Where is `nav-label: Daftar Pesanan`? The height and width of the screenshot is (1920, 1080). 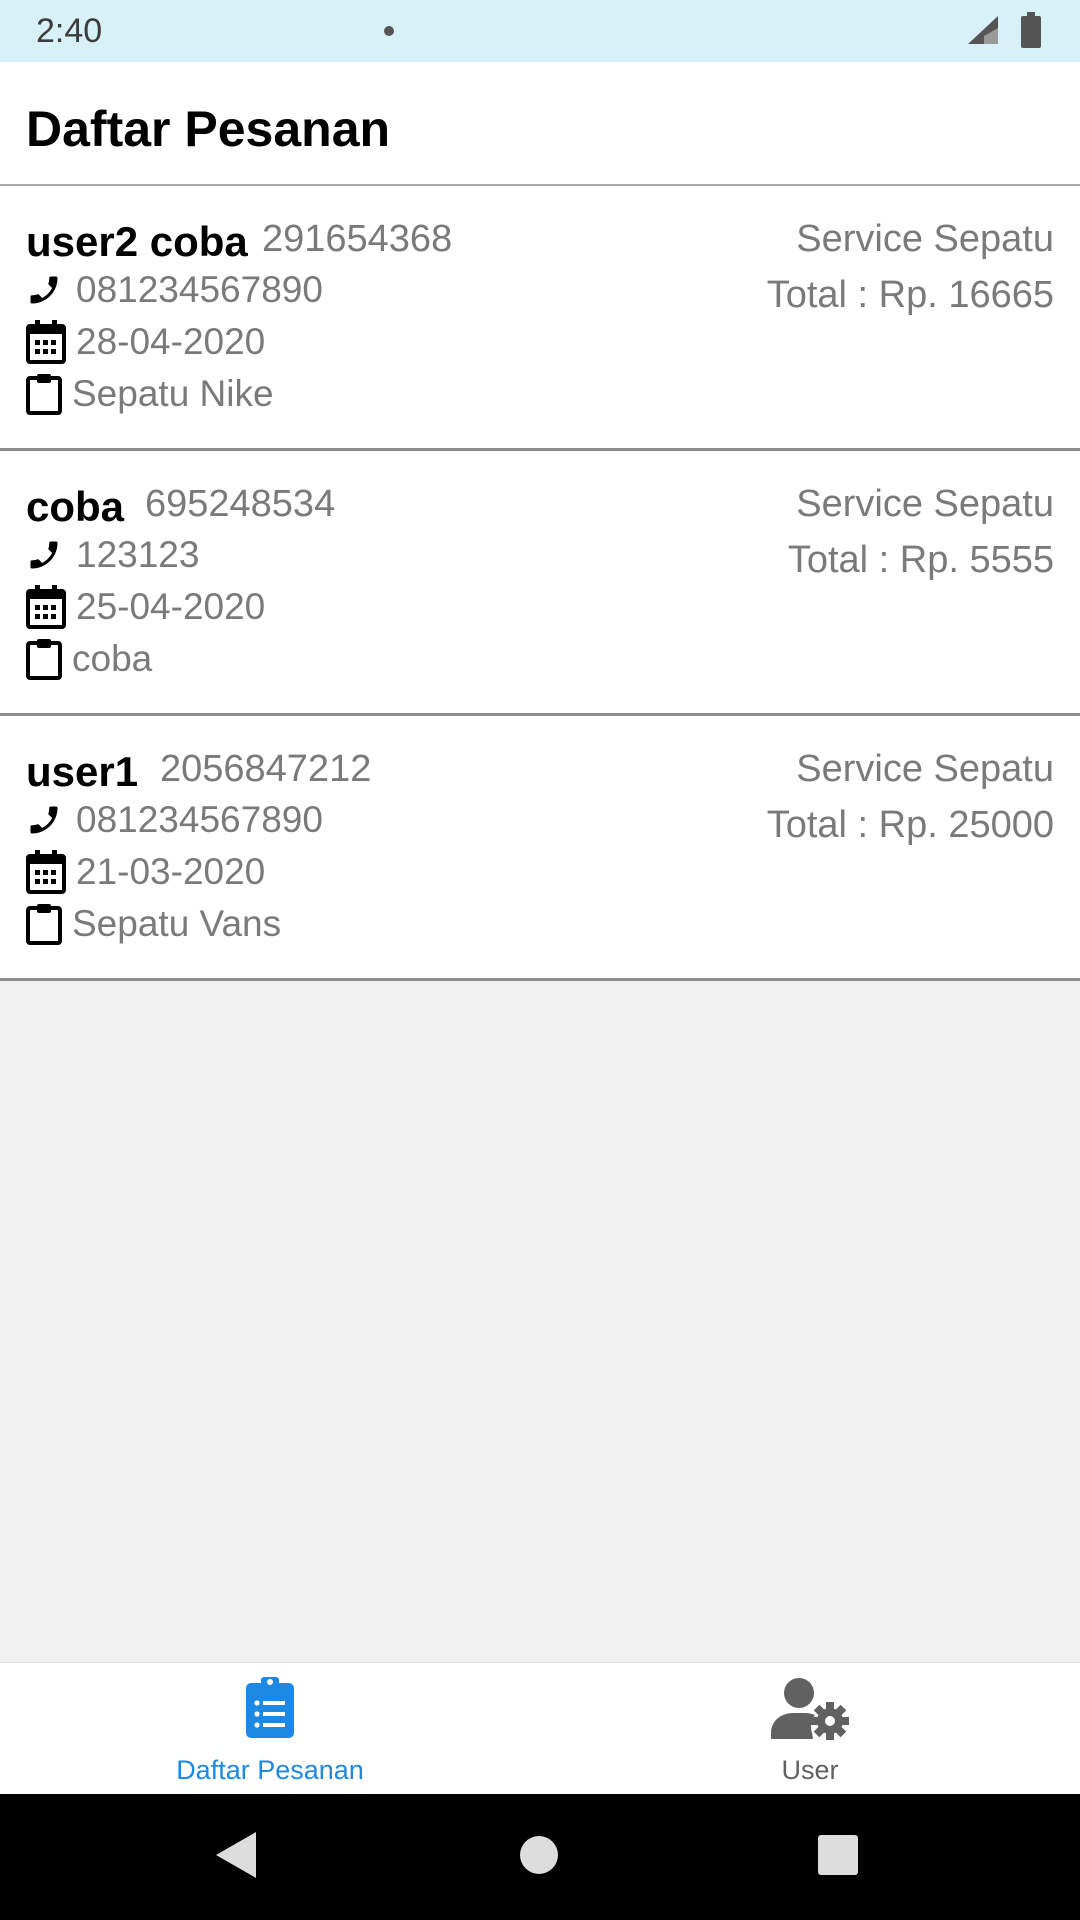 nav-label: Daftar Pesanan is located at coordinates (270, 1770).